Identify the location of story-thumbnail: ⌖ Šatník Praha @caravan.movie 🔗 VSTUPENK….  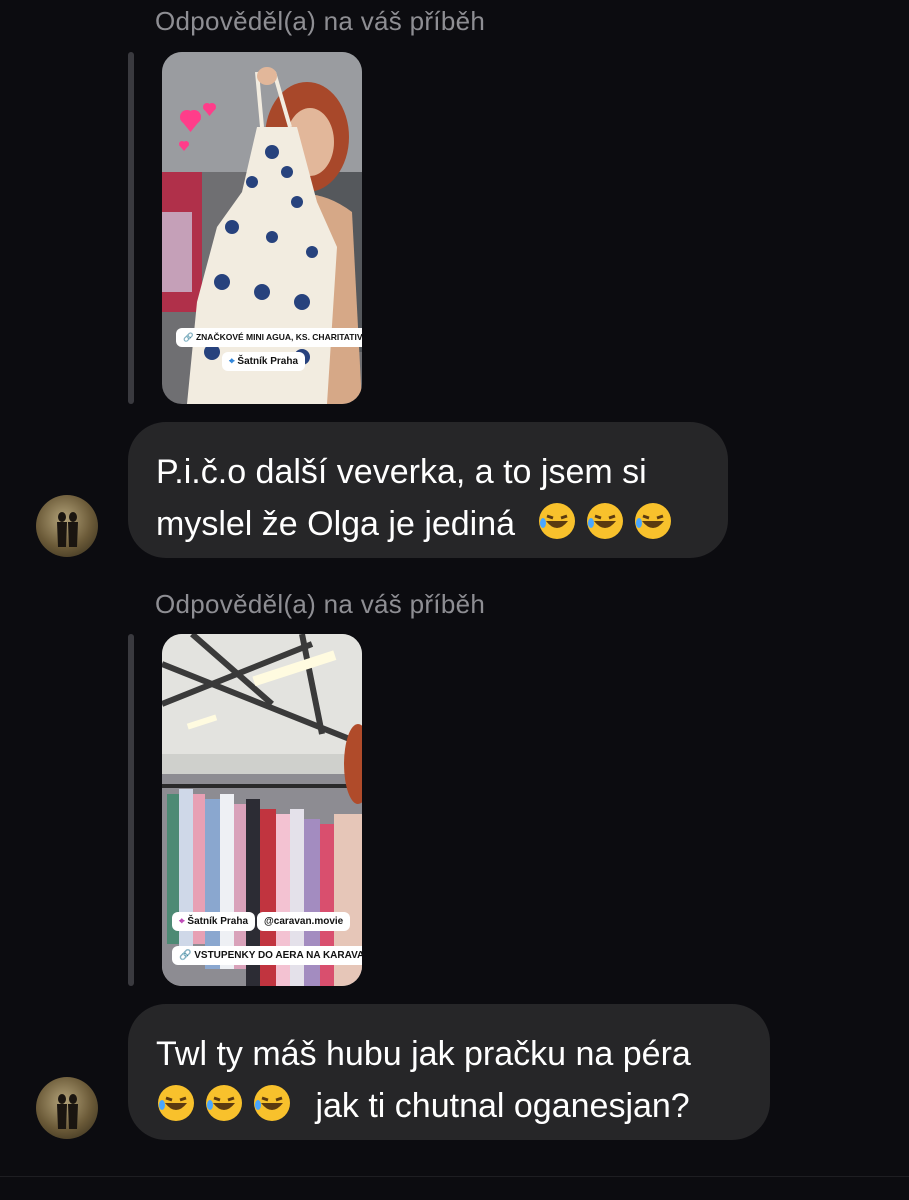
(262, 810).